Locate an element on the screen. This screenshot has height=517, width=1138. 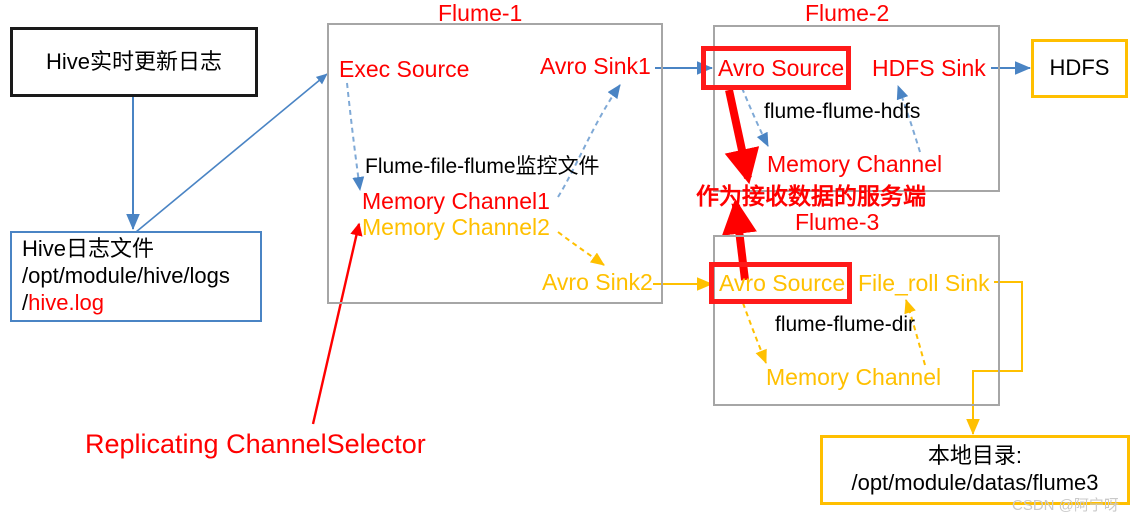
flume2-title: Flume-2 is located at coordinates (847, 13).